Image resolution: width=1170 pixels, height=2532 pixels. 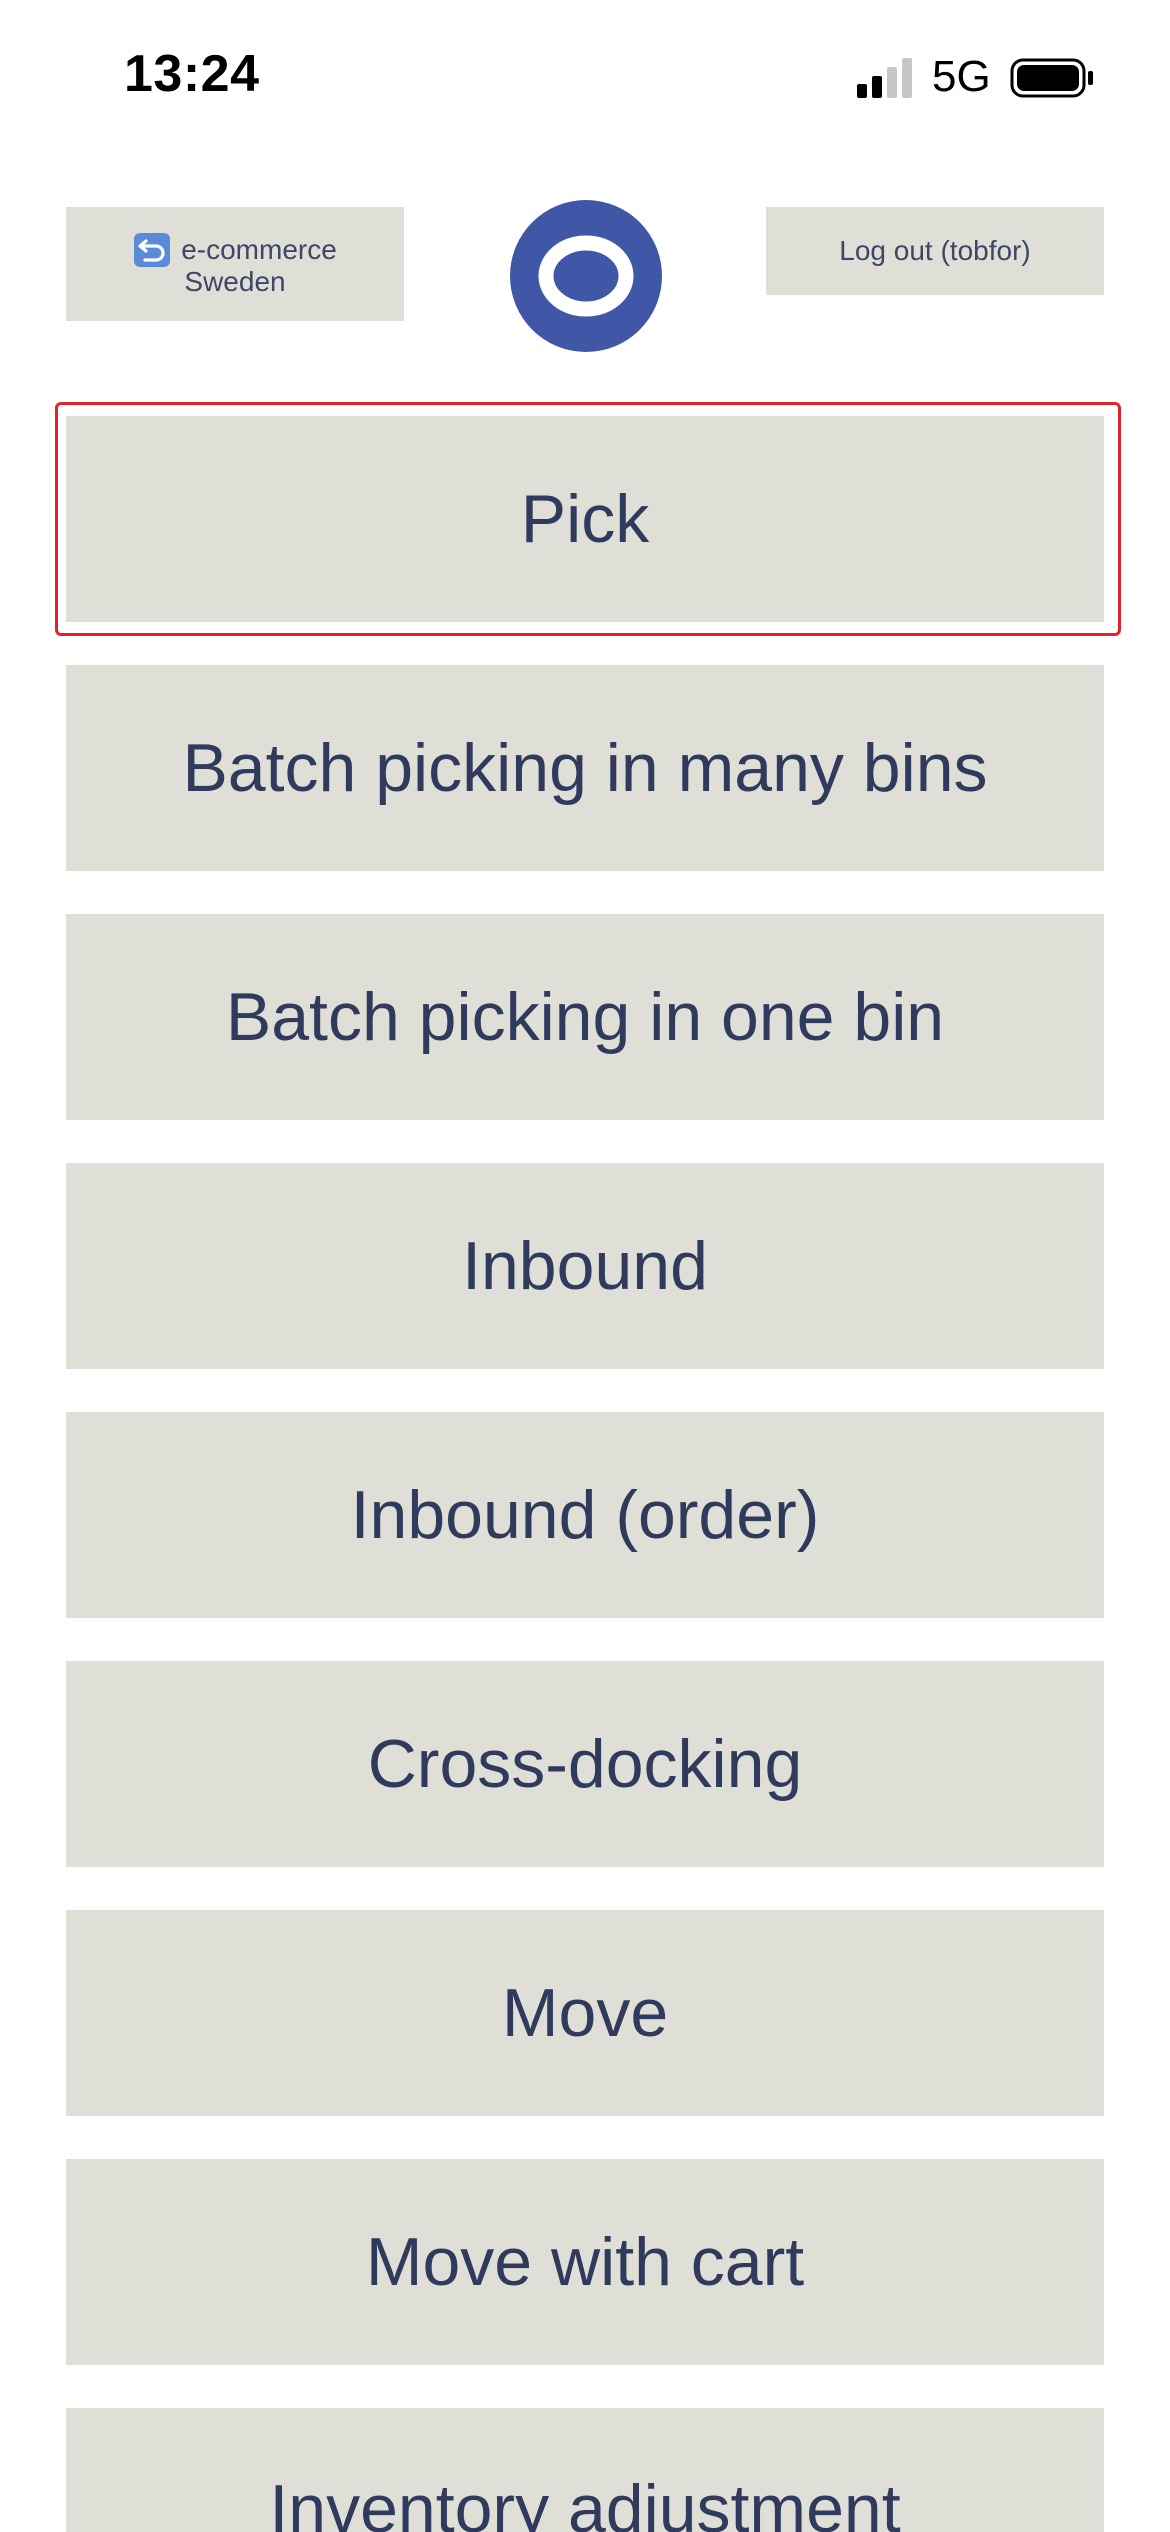 What do you see at coordinates (585, 75) in the screenshot?
I see `status-bar: 13:24 5G` at bounding box center [585, 75].